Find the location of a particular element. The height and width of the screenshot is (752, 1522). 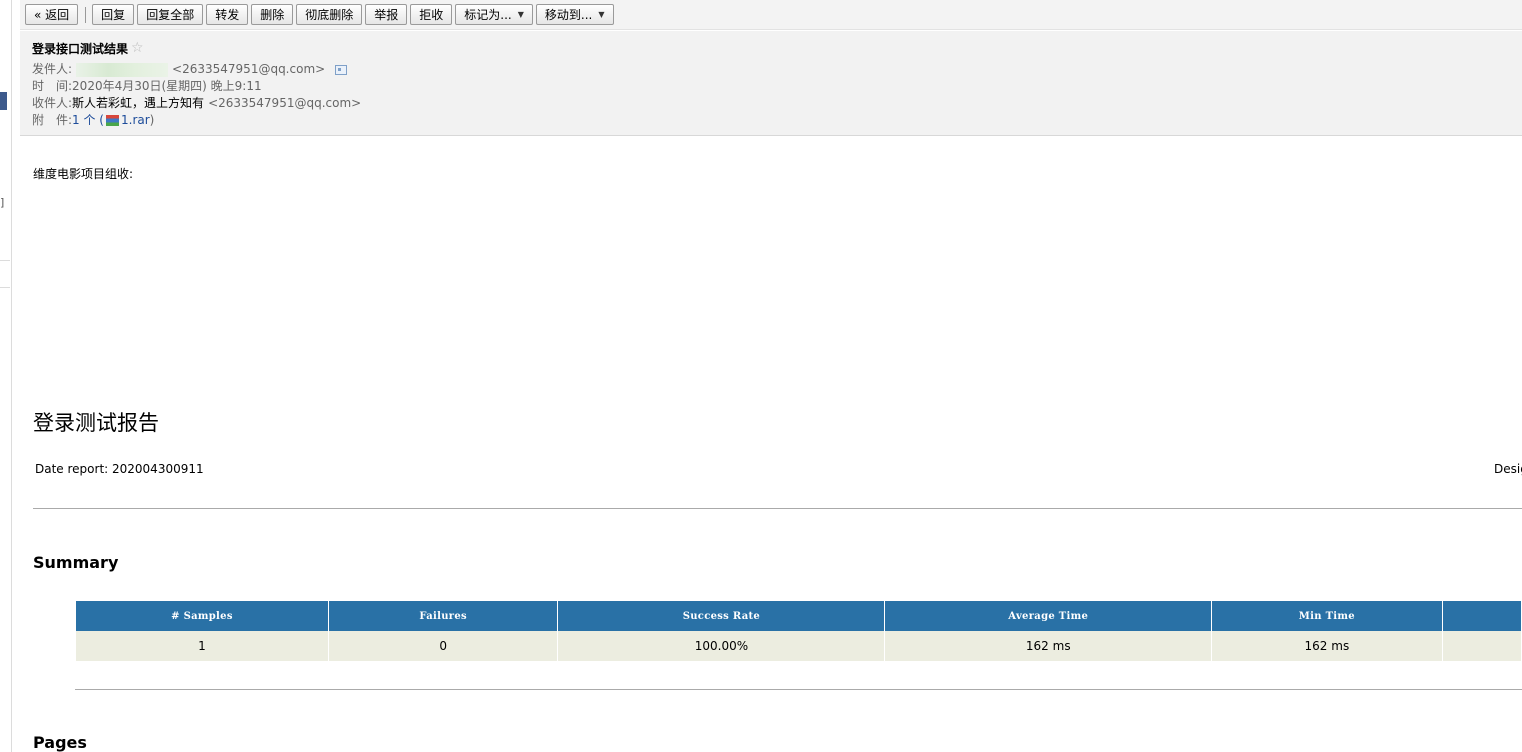

designer-text: Desig is located at coordinates (1508, 469).